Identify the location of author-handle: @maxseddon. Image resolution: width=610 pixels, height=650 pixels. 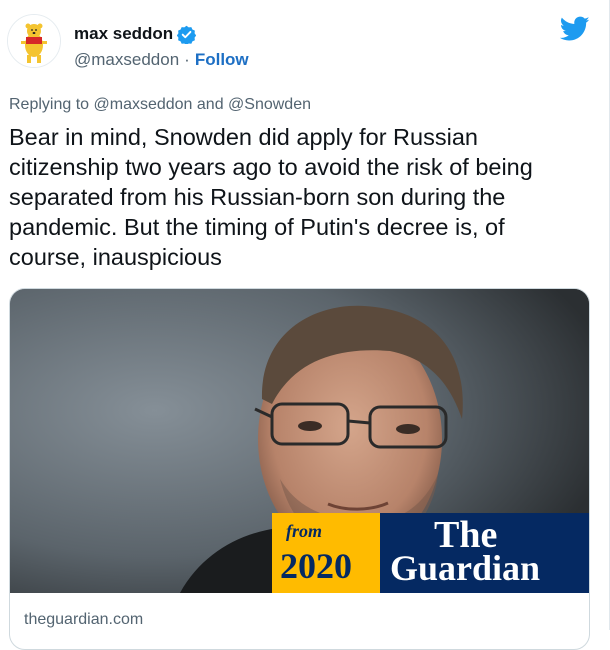
(126, 60).